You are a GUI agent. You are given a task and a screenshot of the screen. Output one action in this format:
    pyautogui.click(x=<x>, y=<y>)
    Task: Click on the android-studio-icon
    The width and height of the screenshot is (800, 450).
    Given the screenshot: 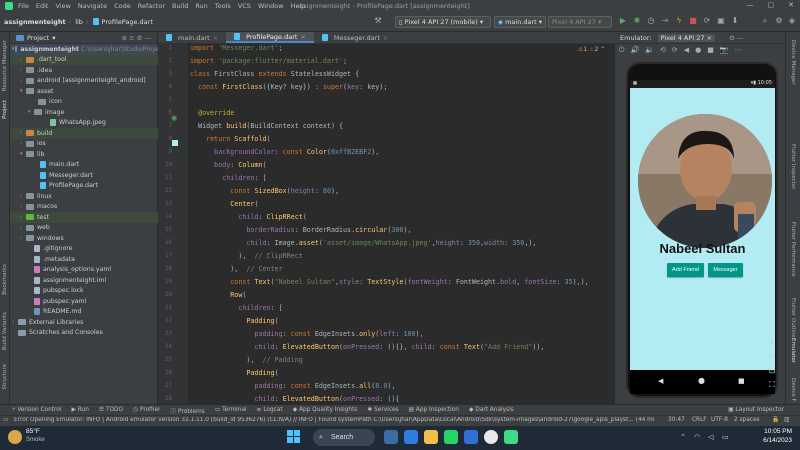 What is the action you would take?
    pyautogui.click(x=511, y=437)
    